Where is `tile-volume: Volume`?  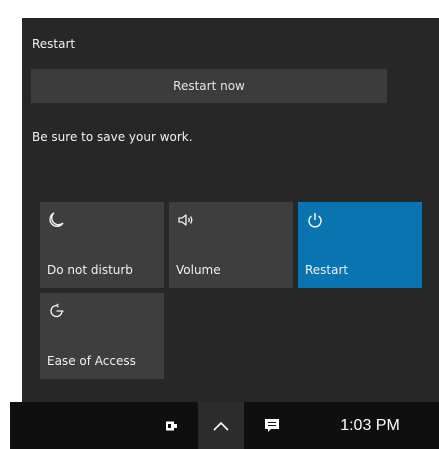
tile-volume: Volume is located at coordinates (231, 245).